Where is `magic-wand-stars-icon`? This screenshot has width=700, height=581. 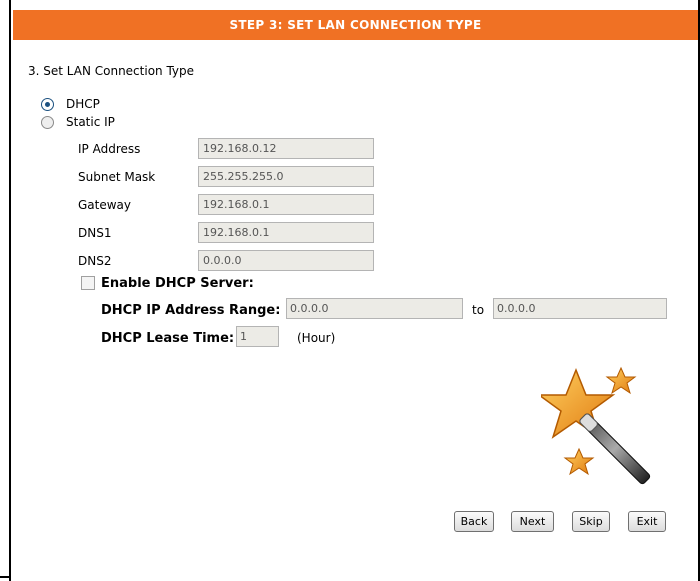 magic-wand-stars-icon is located at coordinates (596, 425).